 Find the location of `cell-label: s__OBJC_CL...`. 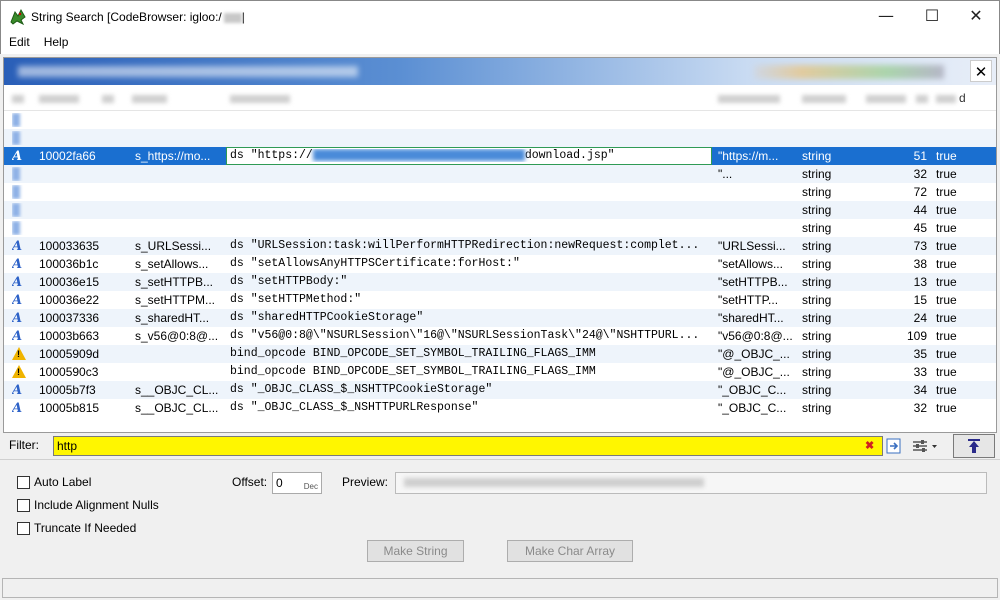

cell-label: s__OBJC_CL... is located at coordinates (177, 408).